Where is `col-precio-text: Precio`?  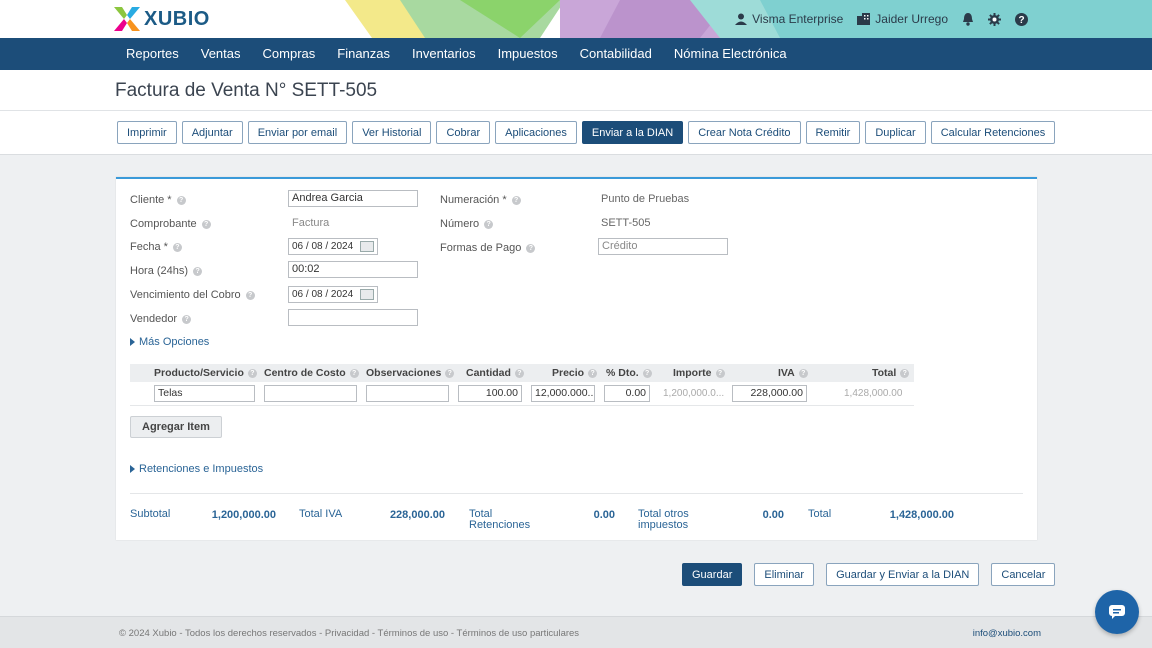 col-precio-text: Precio is located at coordinates (568, 373).